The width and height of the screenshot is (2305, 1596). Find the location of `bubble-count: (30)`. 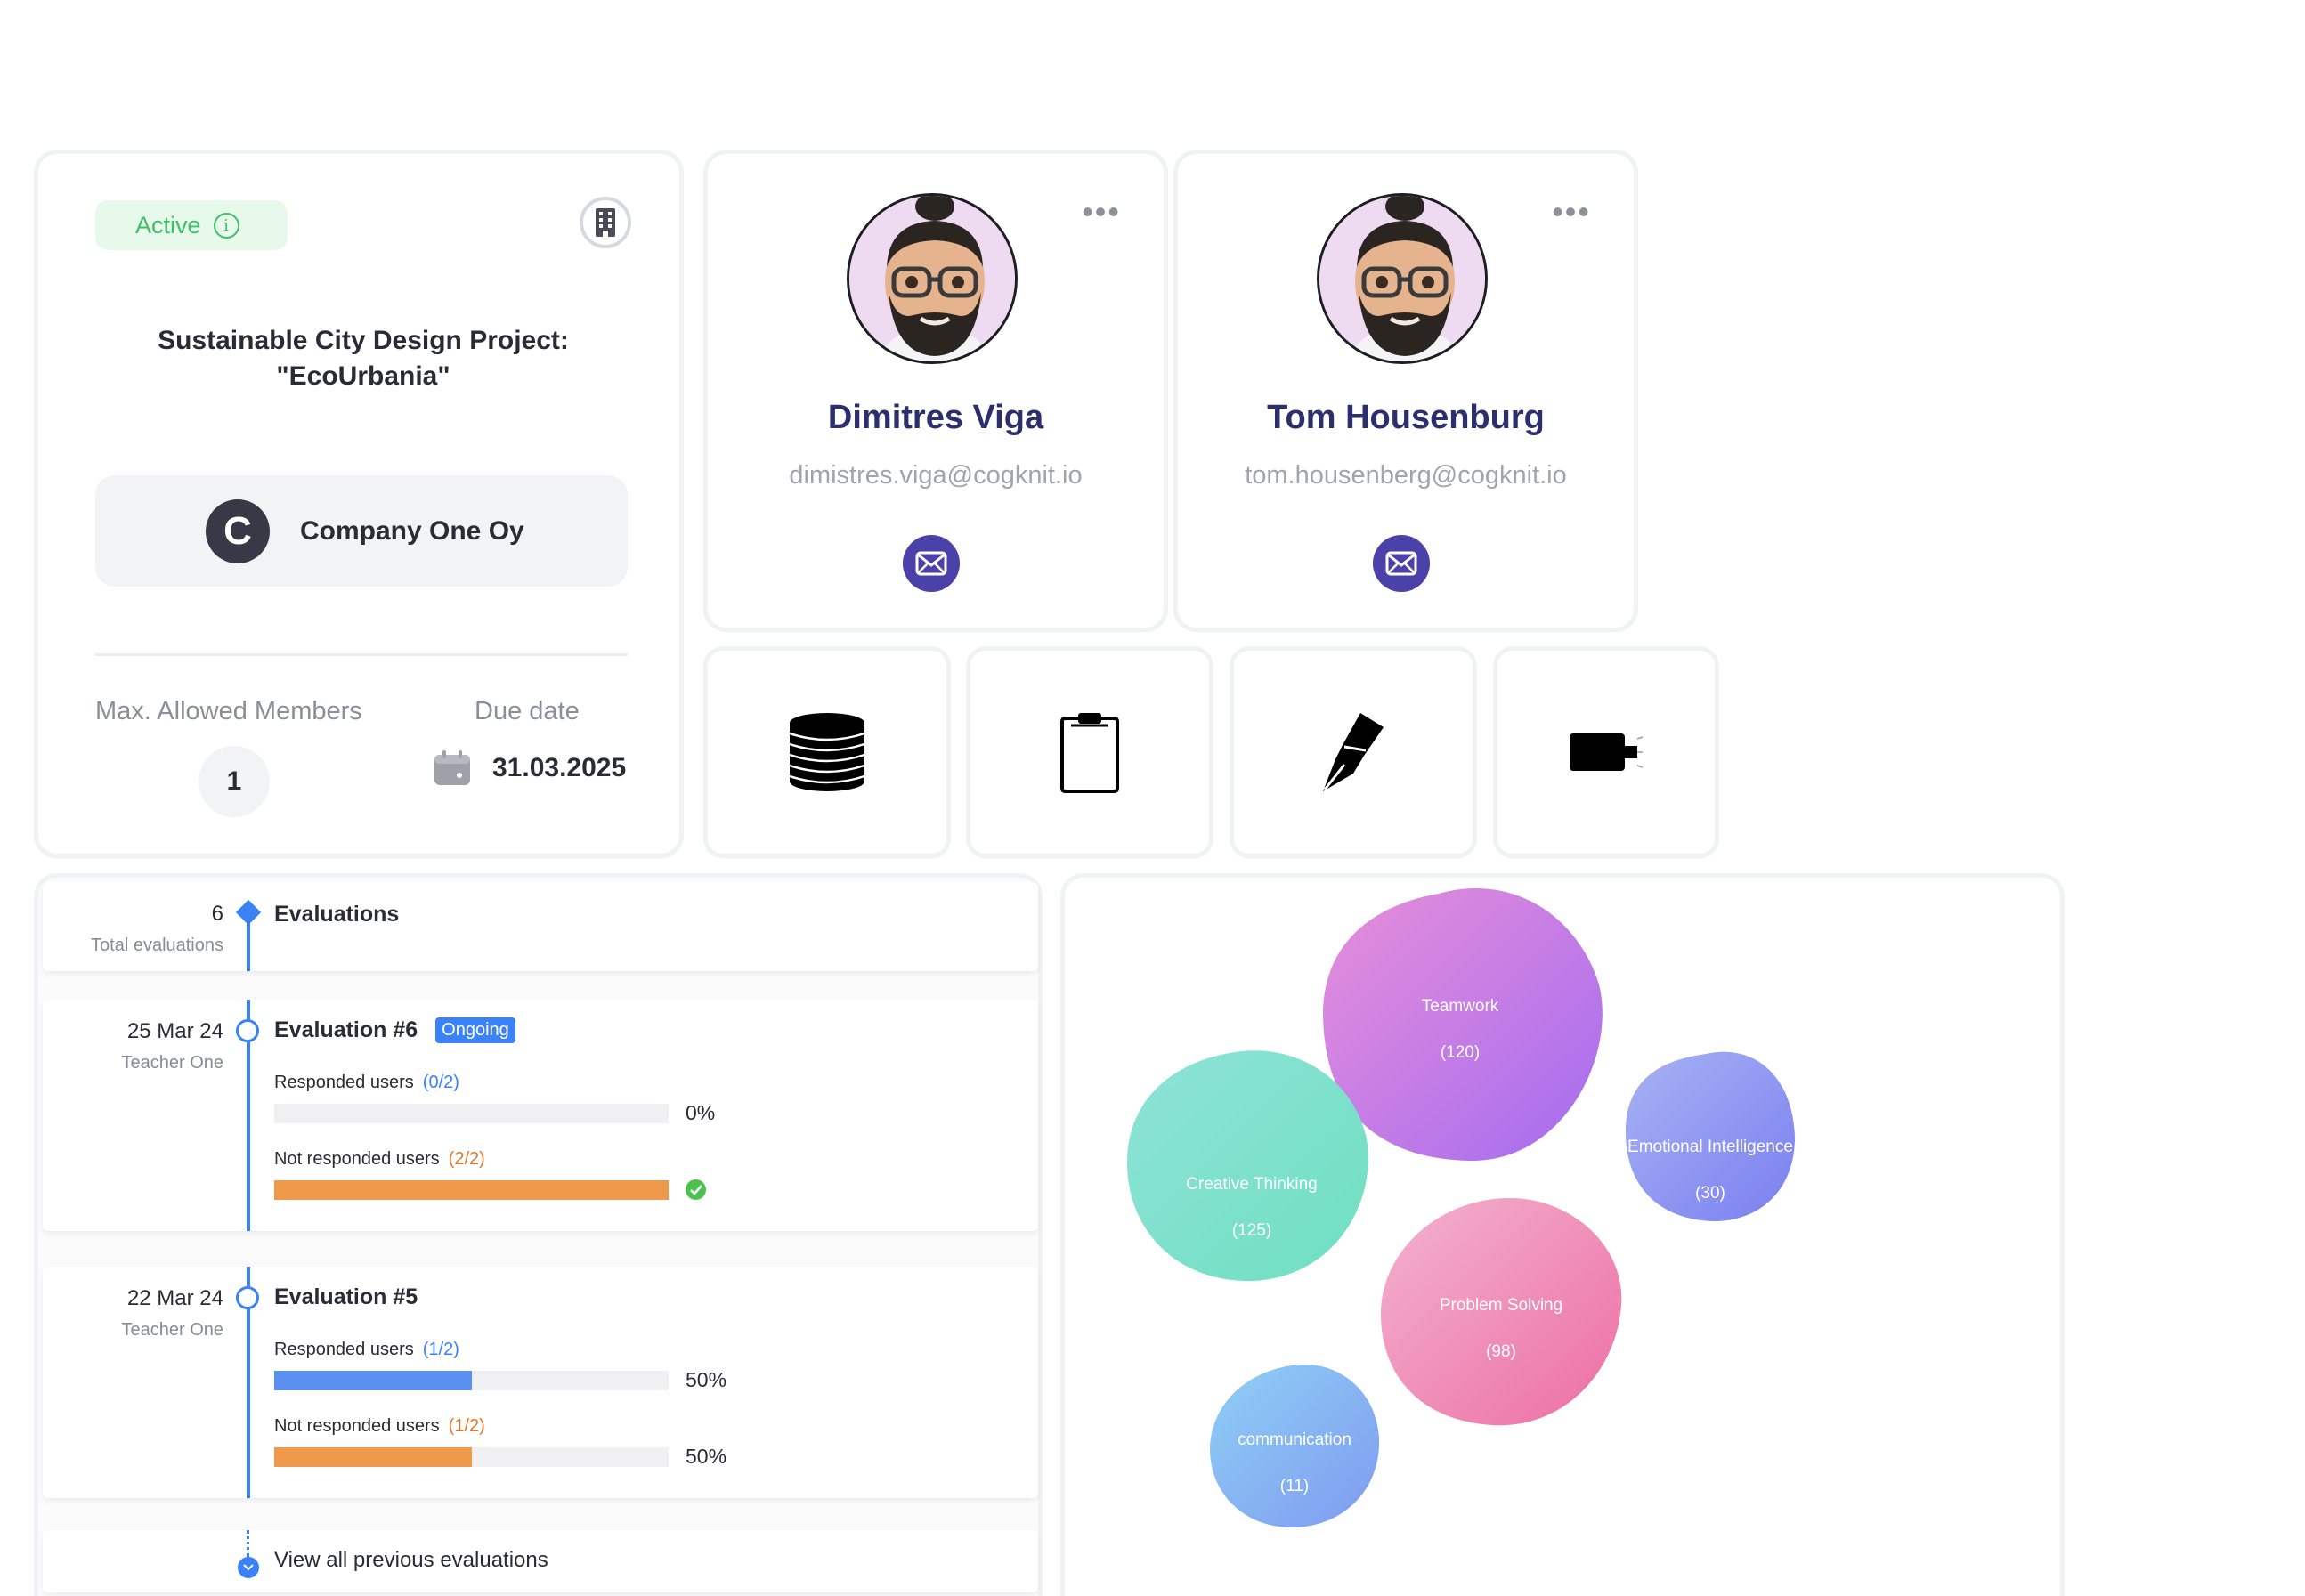

bubble-count: (30) is located at coordinates (1710, 1193).